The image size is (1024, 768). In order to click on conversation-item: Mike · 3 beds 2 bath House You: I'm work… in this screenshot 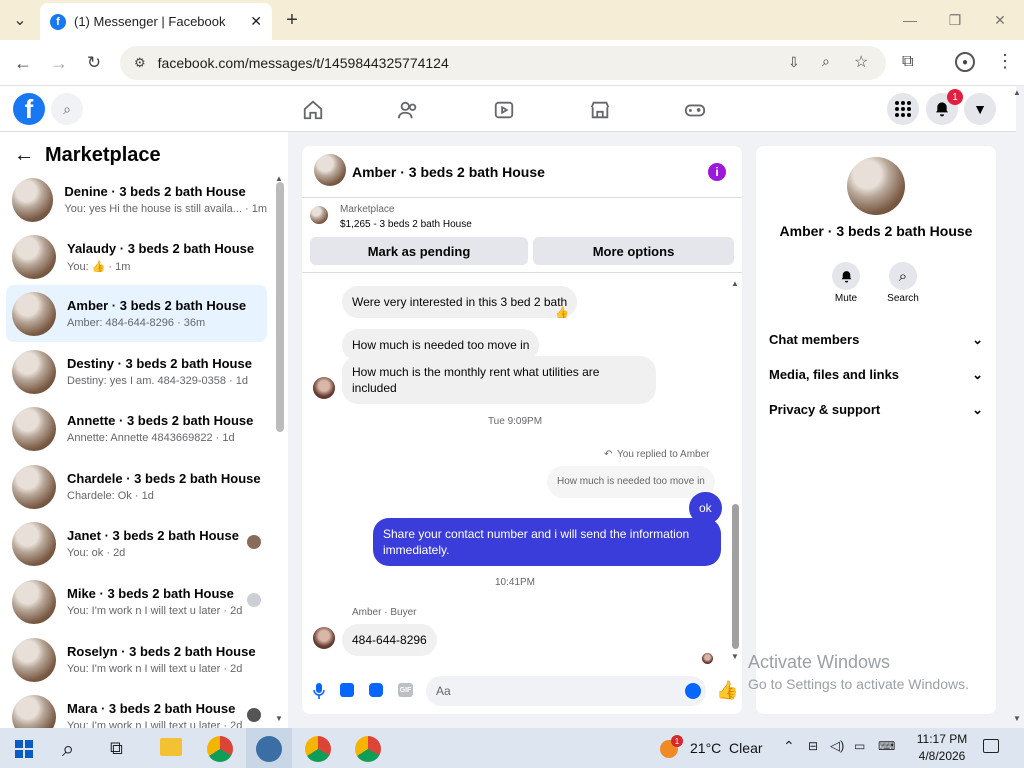, I will do `click(136, 601)`.